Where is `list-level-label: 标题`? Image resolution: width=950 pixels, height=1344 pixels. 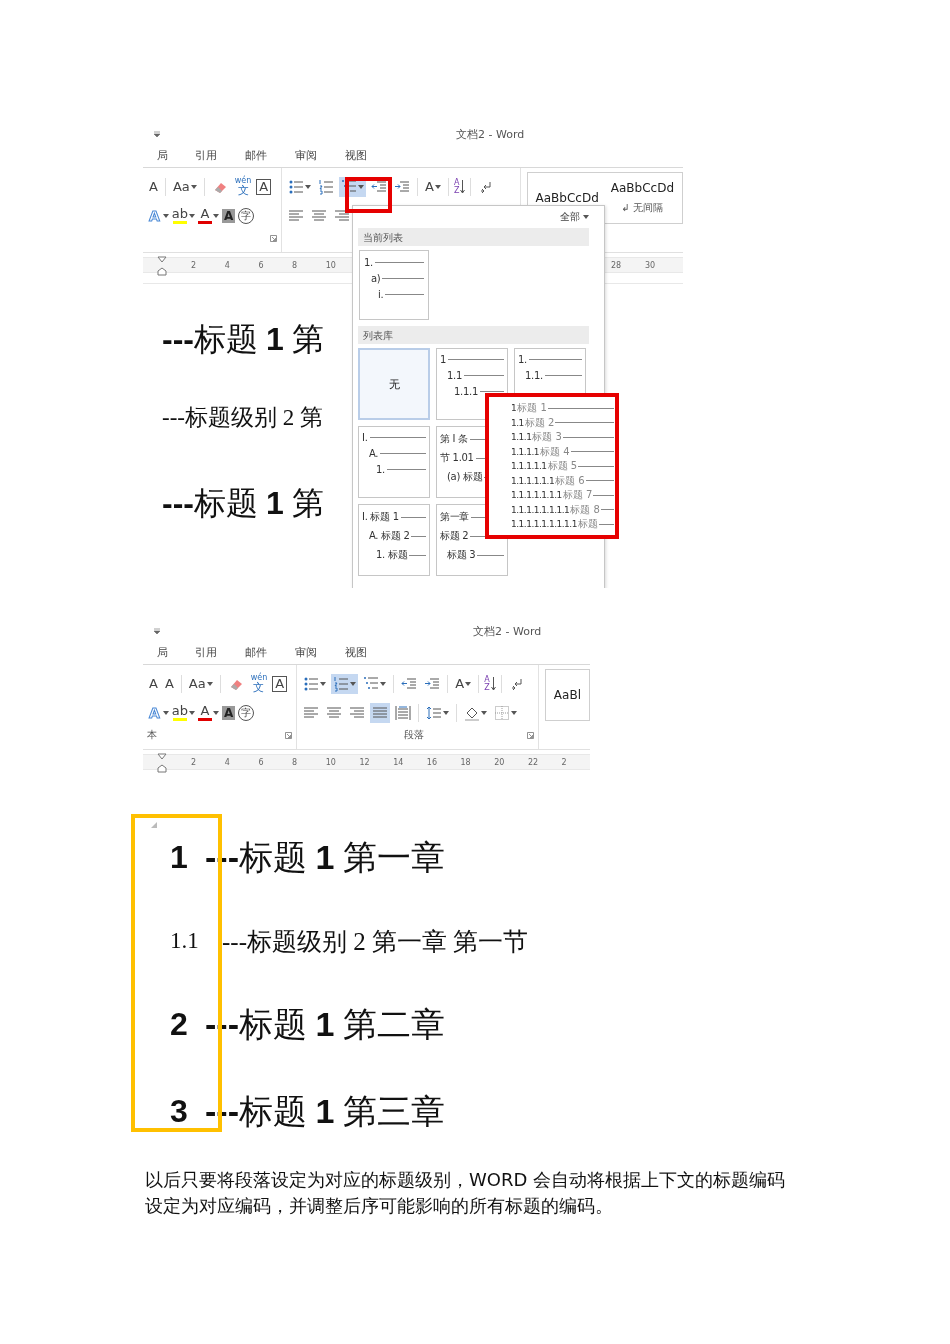 list-level-label: 标题 is located at coordinates (587, 524).